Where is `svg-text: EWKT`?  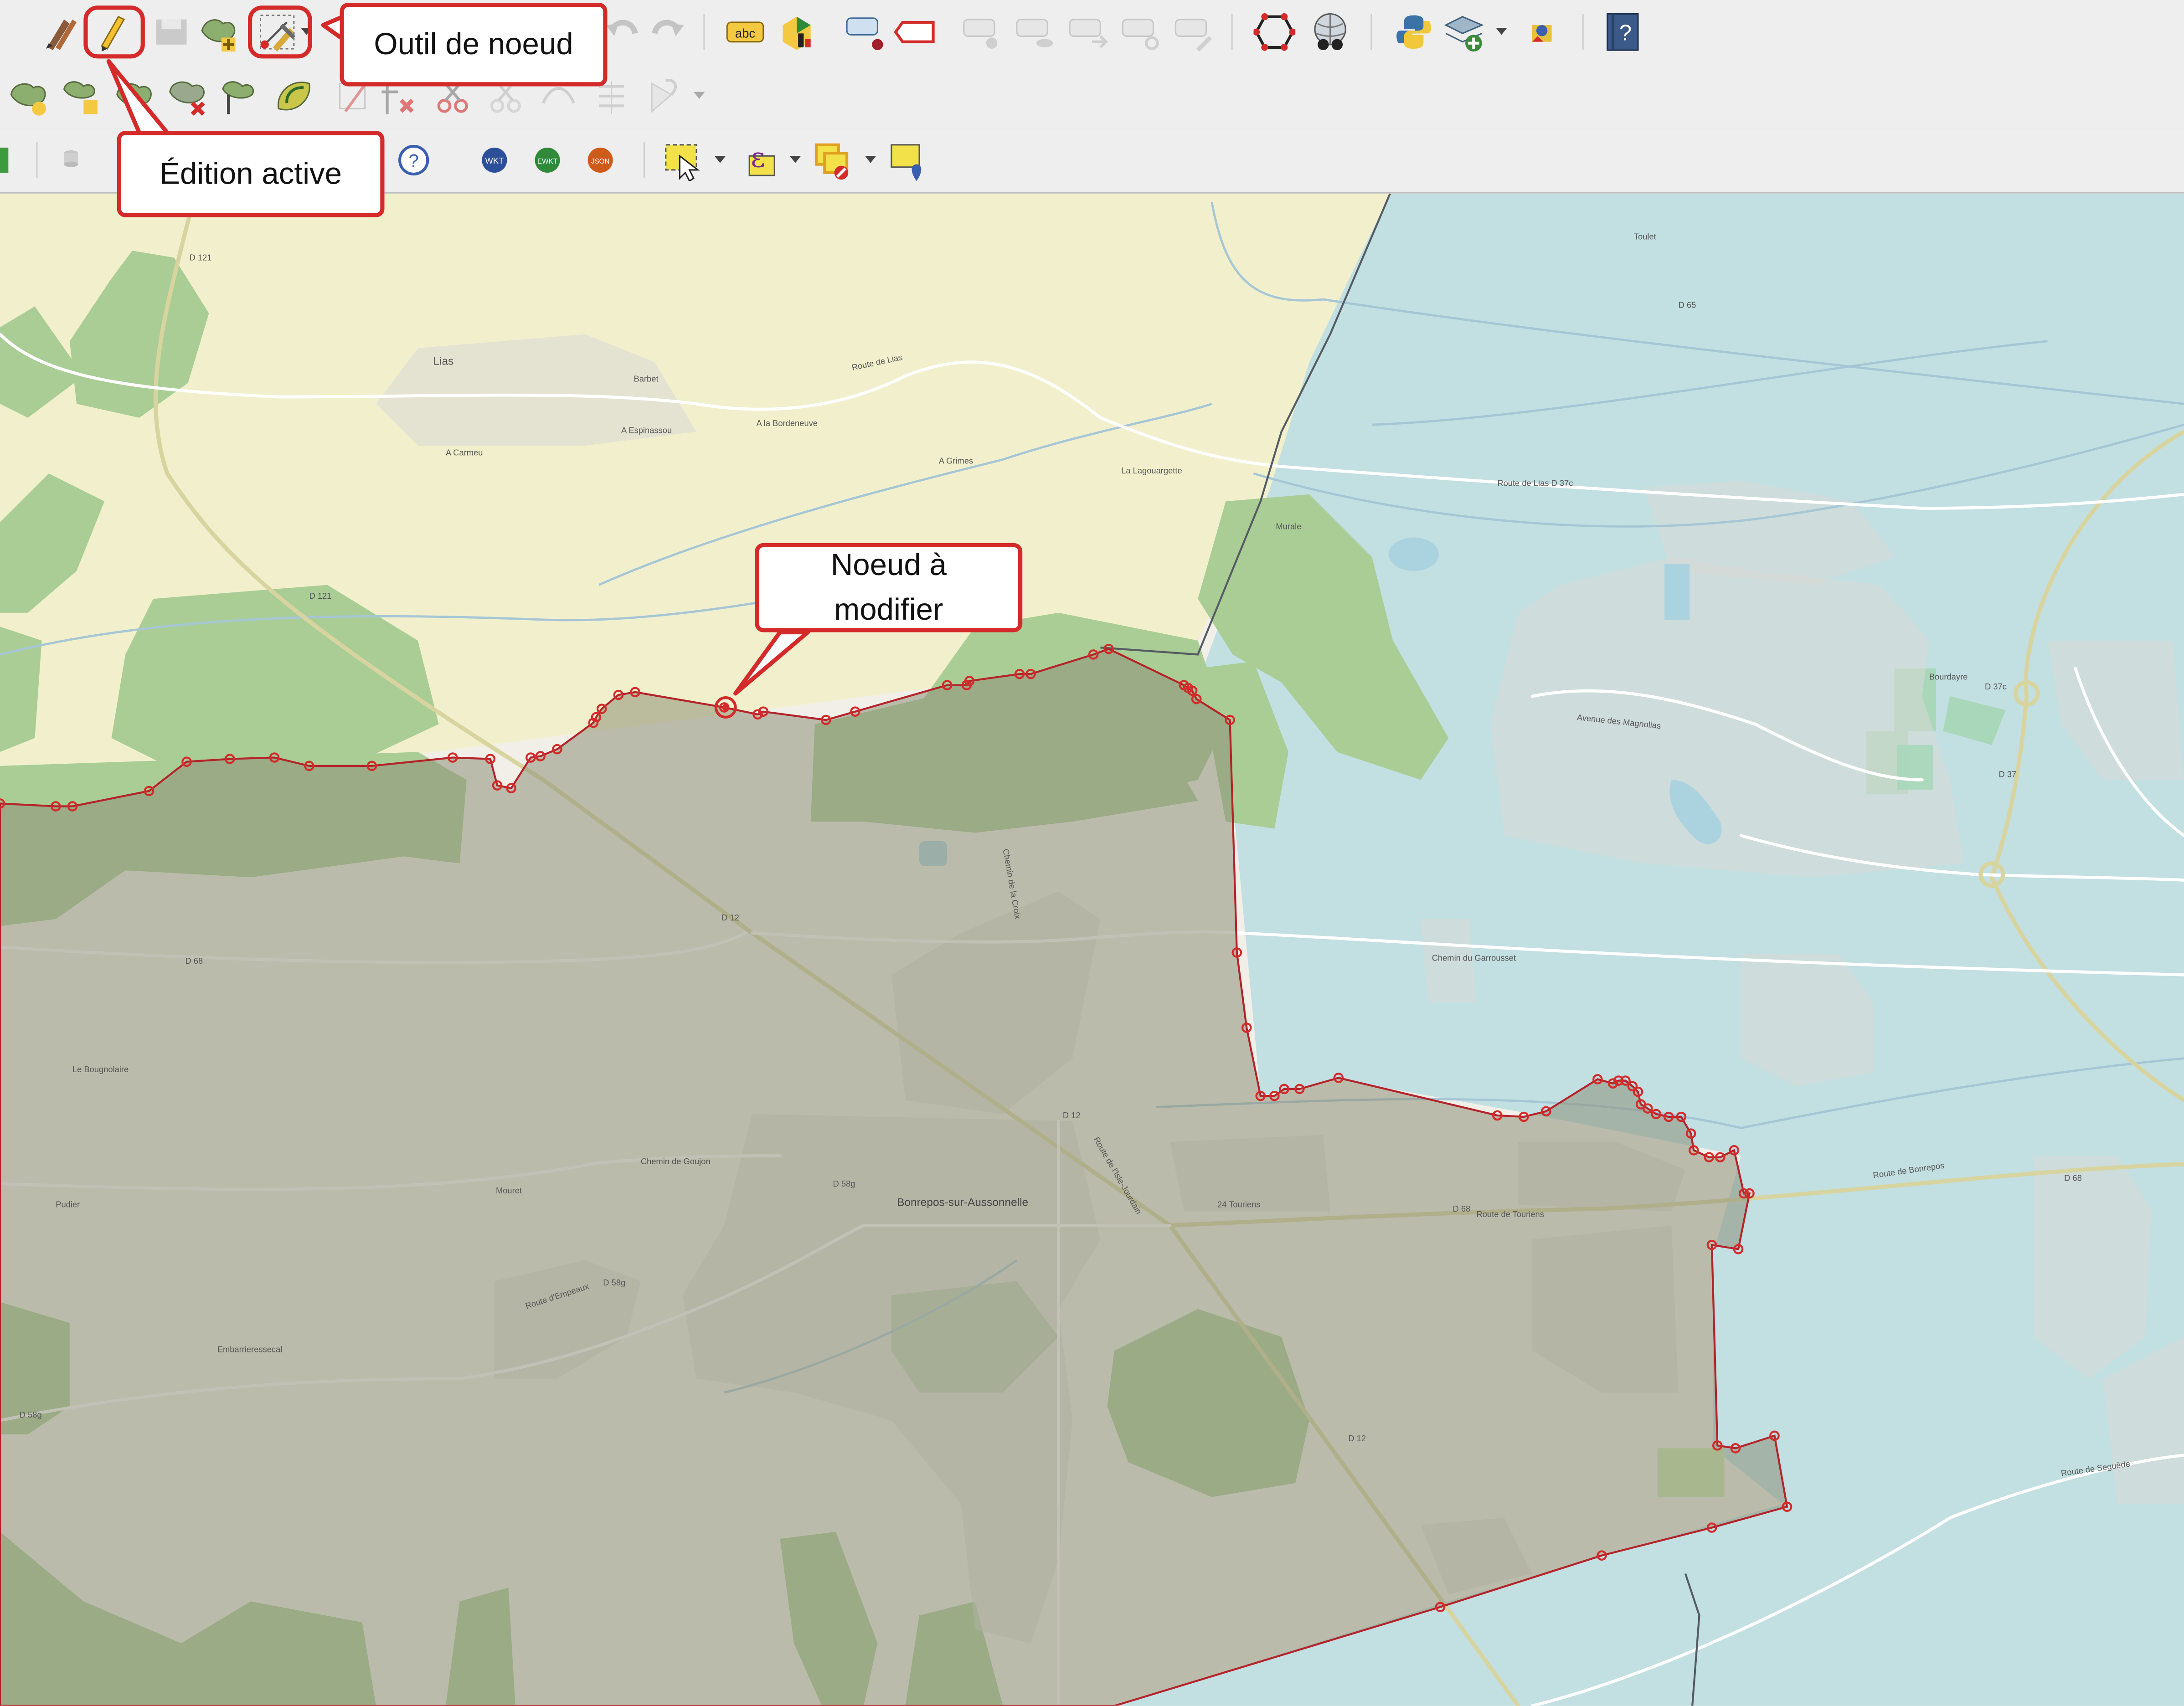 svg-text: EWKT is located at coordinates (547, 161).